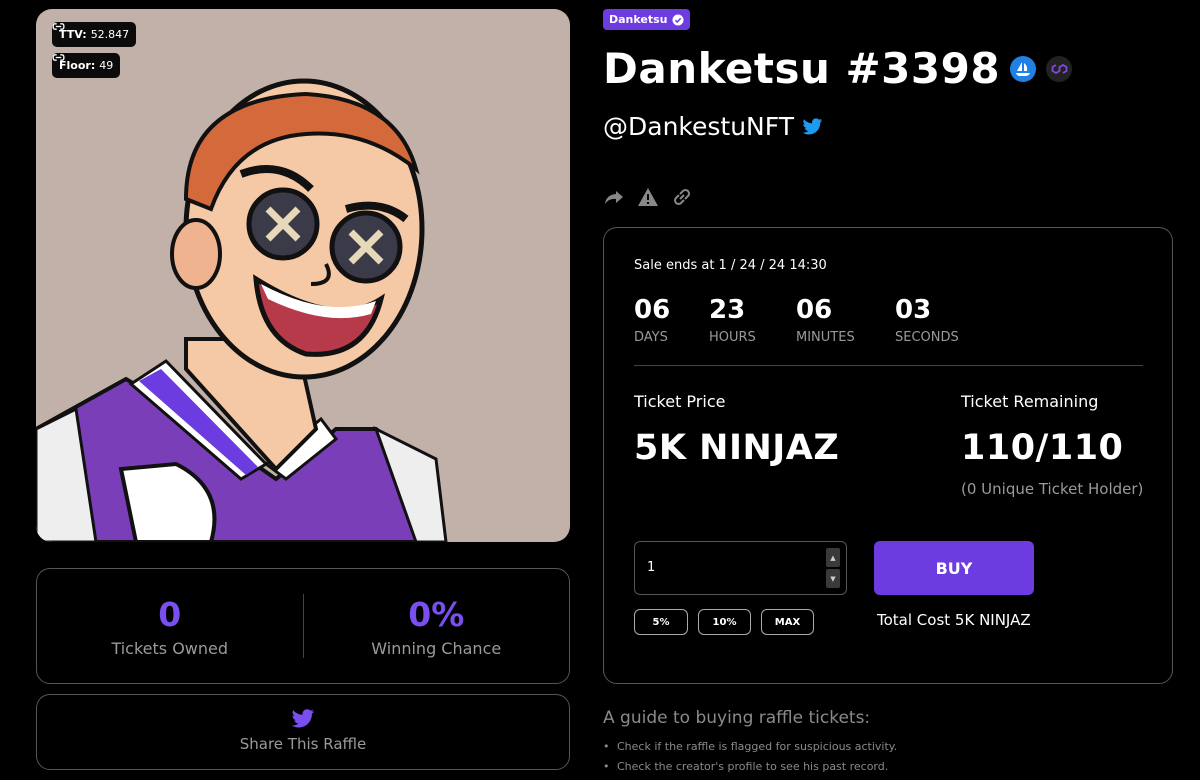 This screenshot has height=780, width=1200. I want to click on guide-title: A guide to buying raffle tickets:, so click(737, 718).